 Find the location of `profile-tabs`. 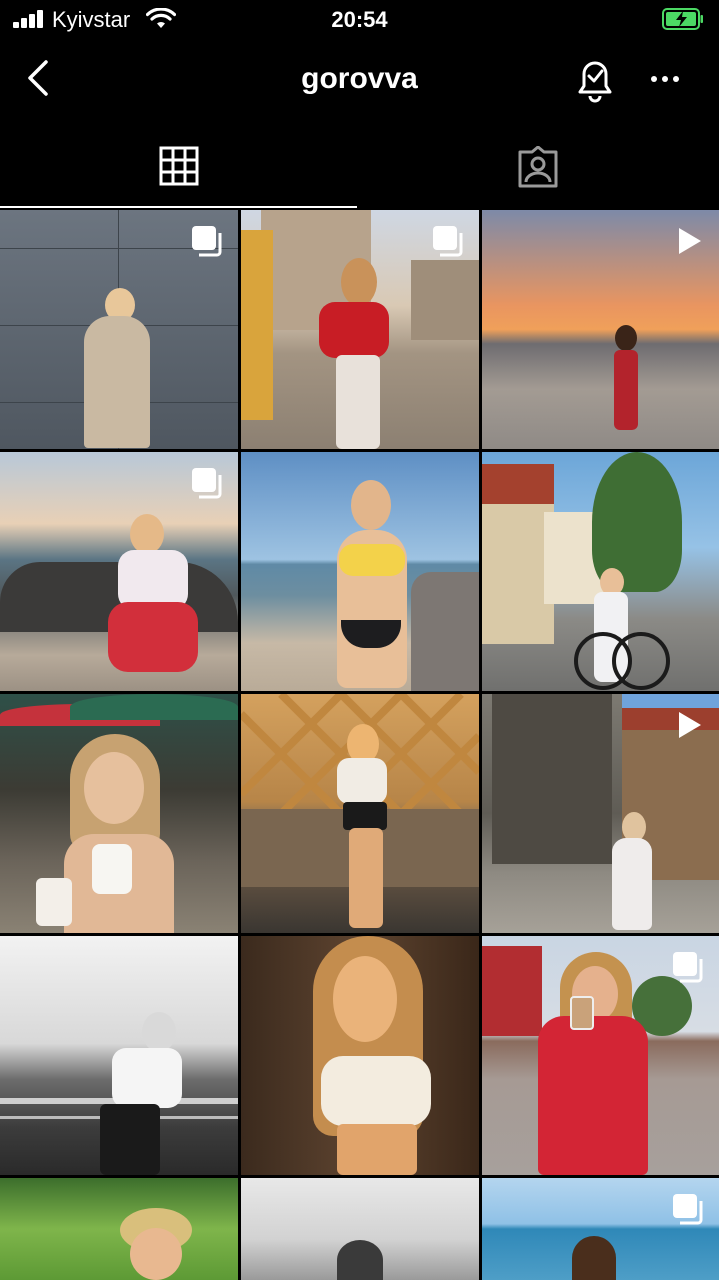

profile-tabs is located at coordinates (359, 168).